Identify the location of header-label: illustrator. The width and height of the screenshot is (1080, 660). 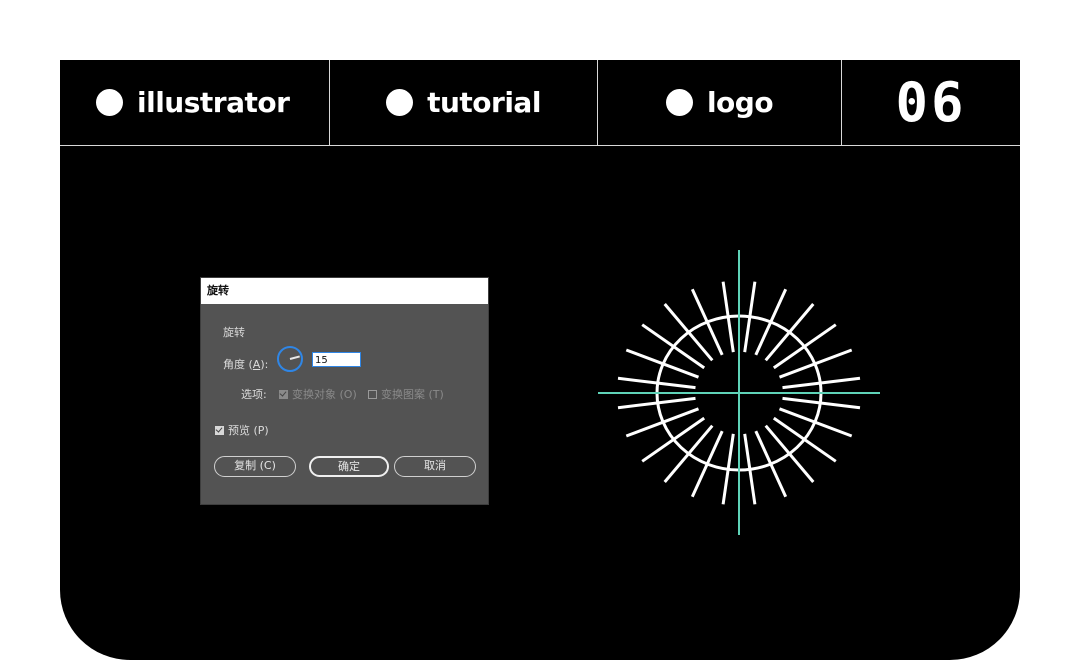
(213, 102).